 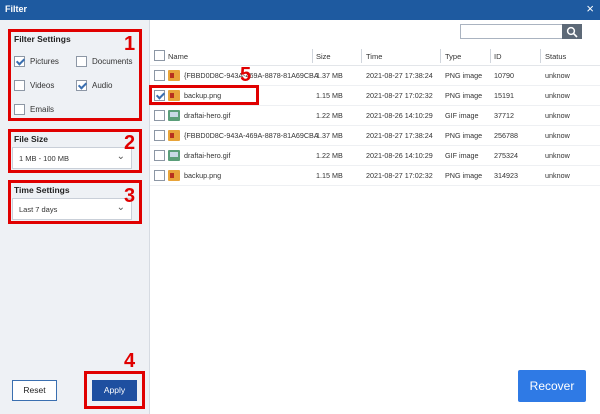 What do you see at coordinates (506, 135) in the screenshot?
I see `file-id: 256788` at bounding box center [506, 135].